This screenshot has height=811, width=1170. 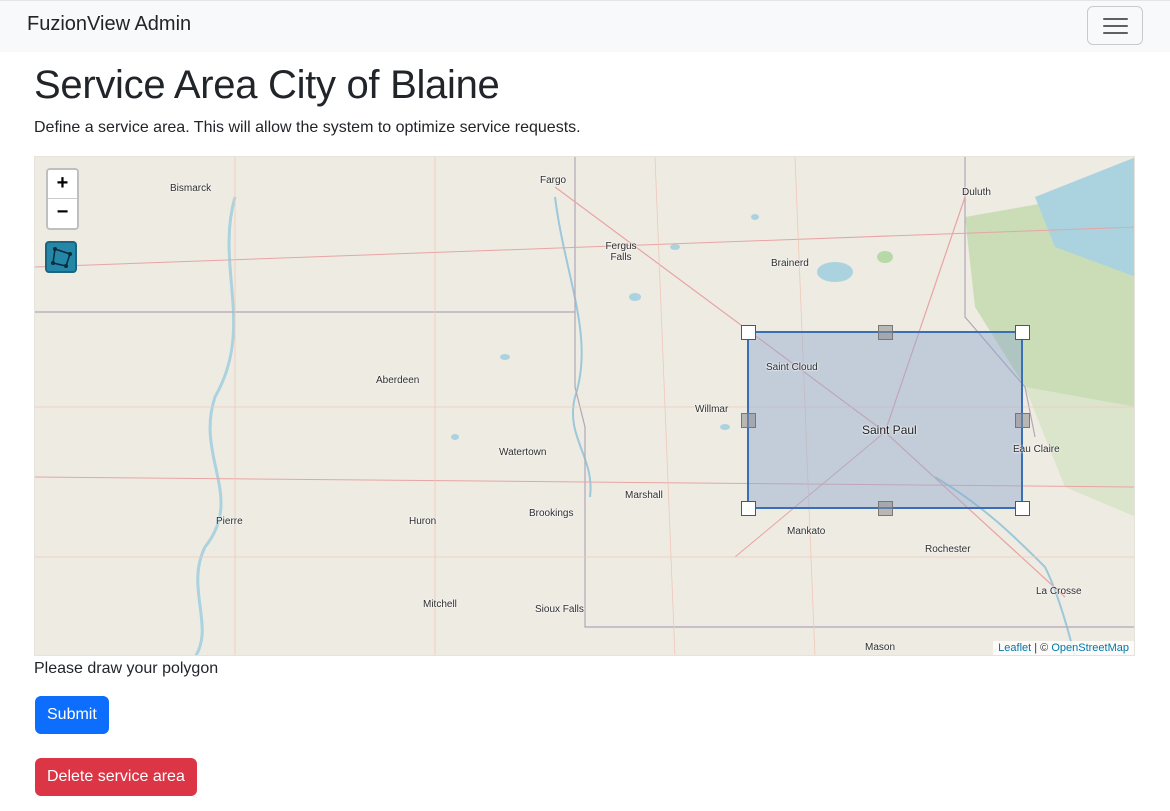 I want to click on service-area-polygon, so click(x=885, y=420).